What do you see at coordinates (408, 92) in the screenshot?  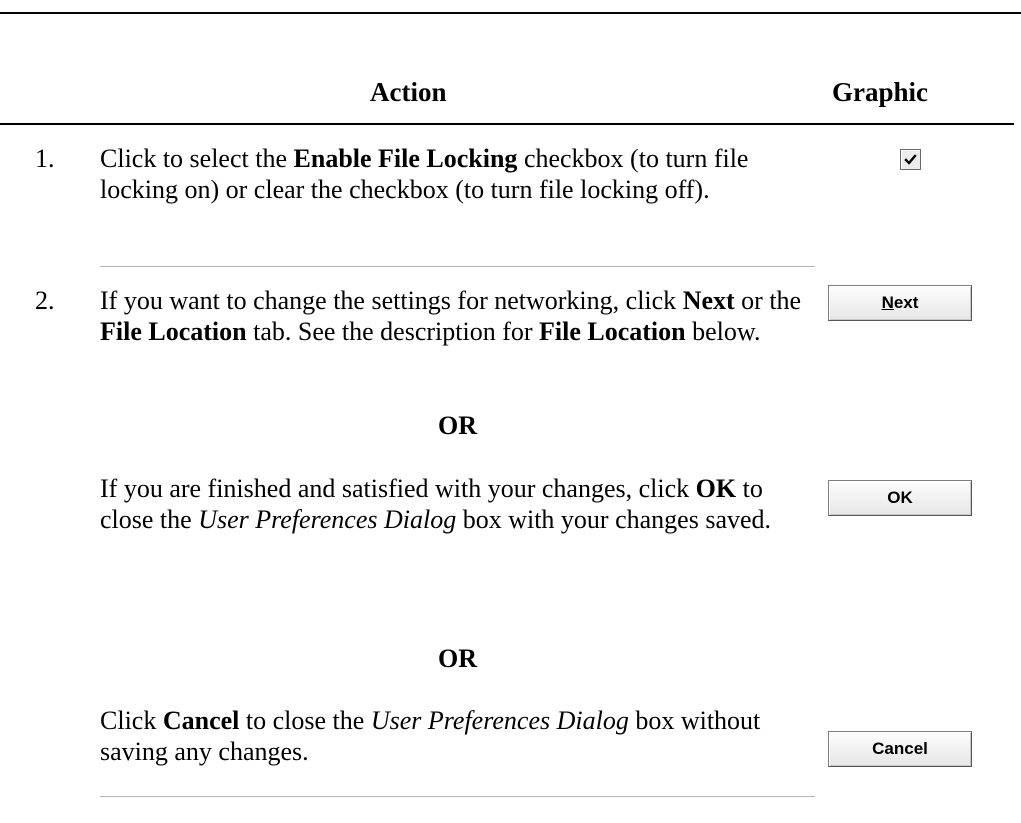 I see `action-column-header: Action` at bounding box center [408, 92].